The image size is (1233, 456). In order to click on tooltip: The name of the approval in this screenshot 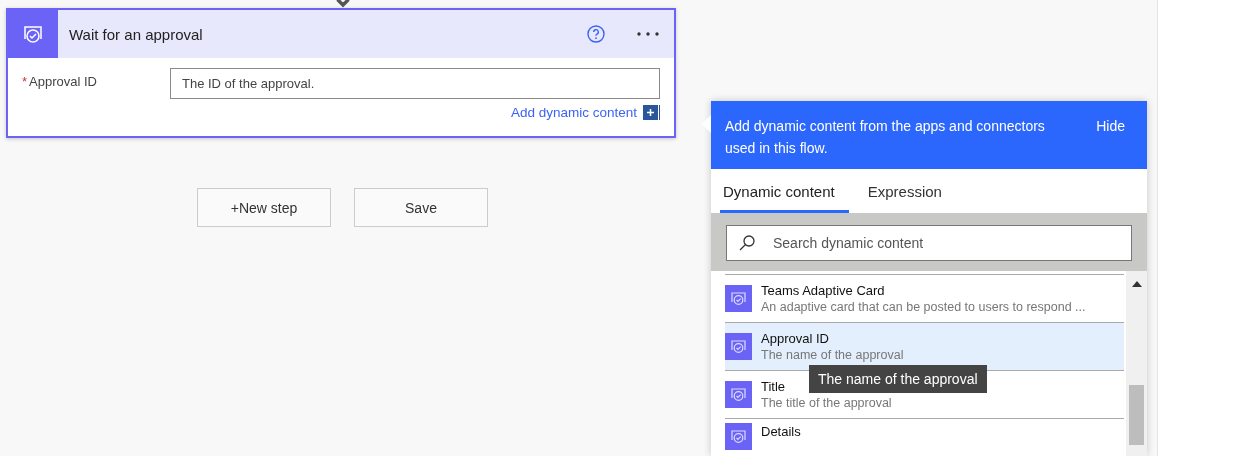, I will do `click(898, 379)`.